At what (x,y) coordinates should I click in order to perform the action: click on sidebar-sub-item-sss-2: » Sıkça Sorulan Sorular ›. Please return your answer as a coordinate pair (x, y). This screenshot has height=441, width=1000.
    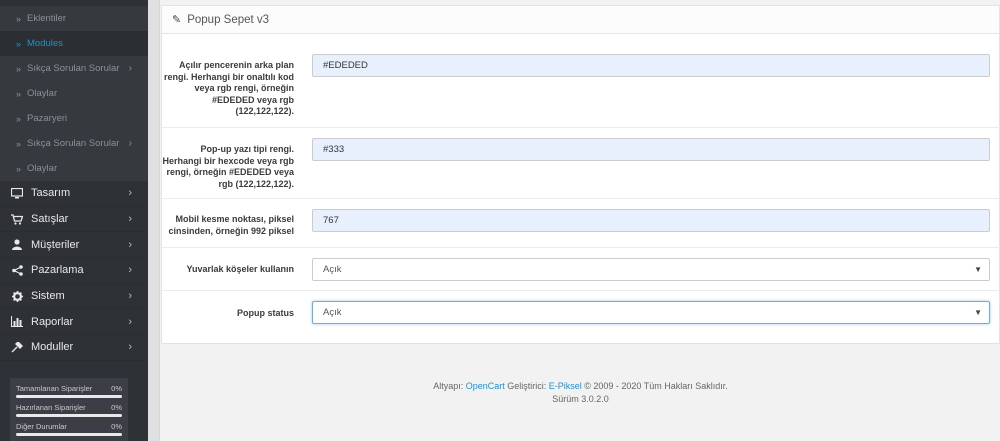
    Looking at the image, I should click on (74, 143).